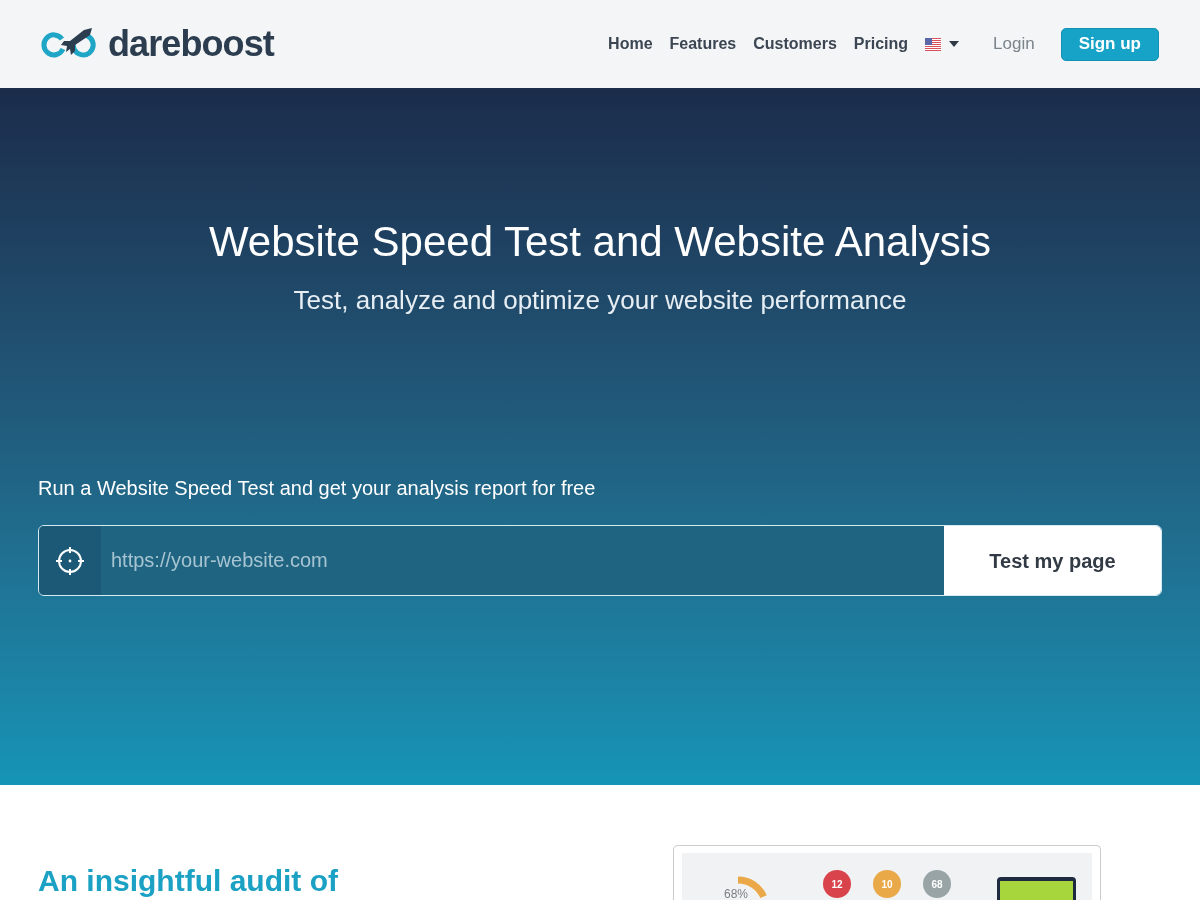 This screenshot has width=1200, height=900. I want to click on form-prompt: Run a Website Speed Test and get your analysis report for free, so click(317, 488).